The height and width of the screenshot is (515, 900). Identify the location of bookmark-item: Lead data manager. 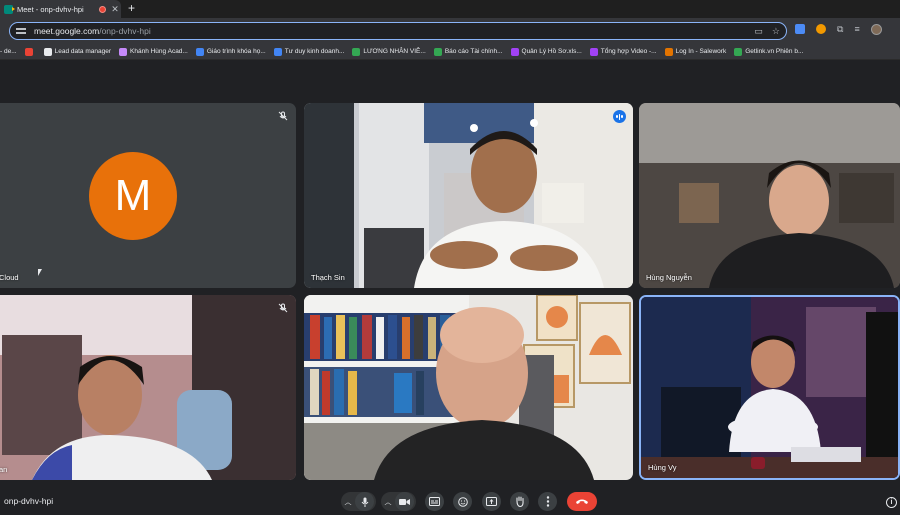
(77, 51).